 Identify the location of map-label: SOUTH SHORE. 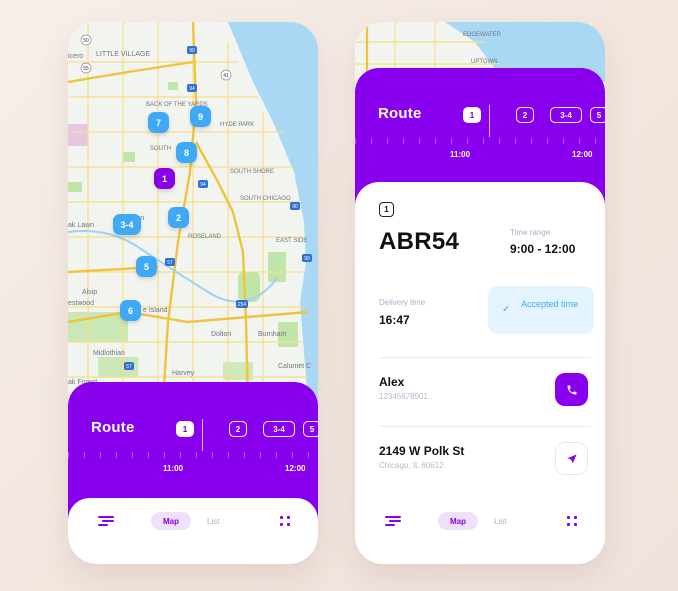
(252, 172).